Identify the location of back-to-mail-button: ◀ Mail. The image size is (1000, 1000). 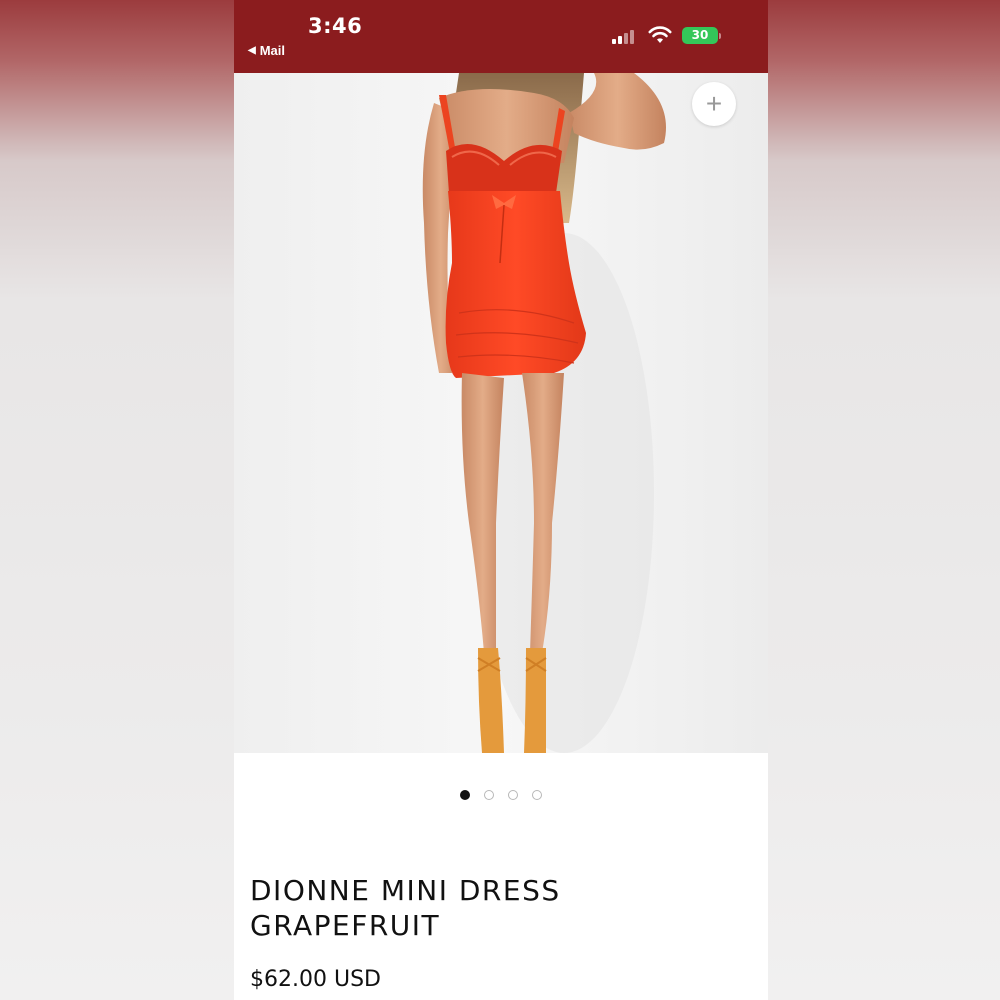
(266, 50).